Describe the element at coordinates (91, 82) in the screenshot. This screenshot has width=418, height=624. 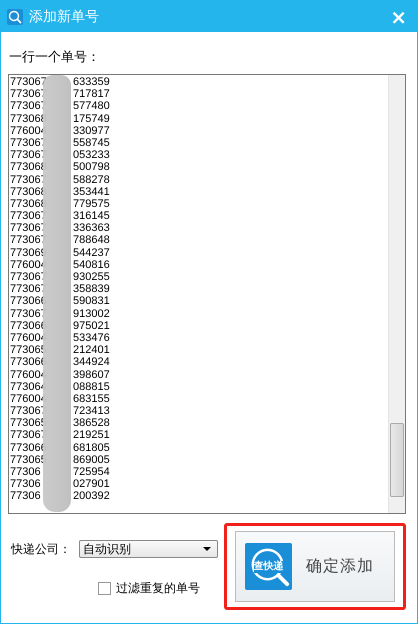
I see `number-suffix: 633359` at that location.